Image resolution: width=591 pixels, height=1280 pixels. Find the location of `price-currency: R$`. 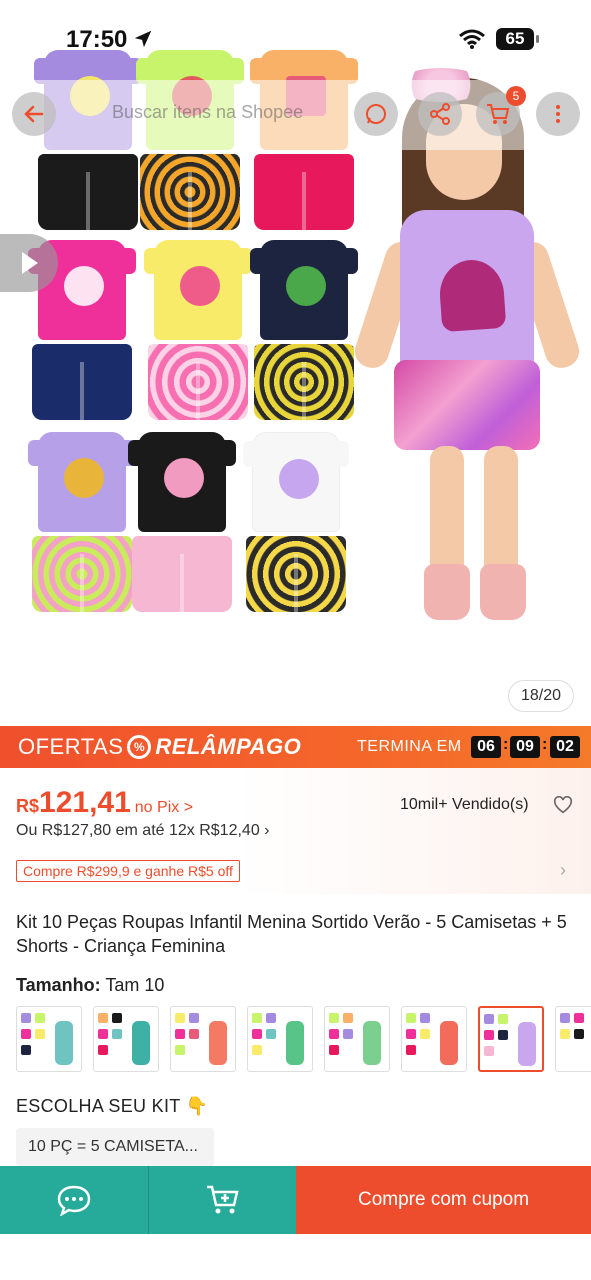

price-currency: R$ is located at coordinates (28, 806).